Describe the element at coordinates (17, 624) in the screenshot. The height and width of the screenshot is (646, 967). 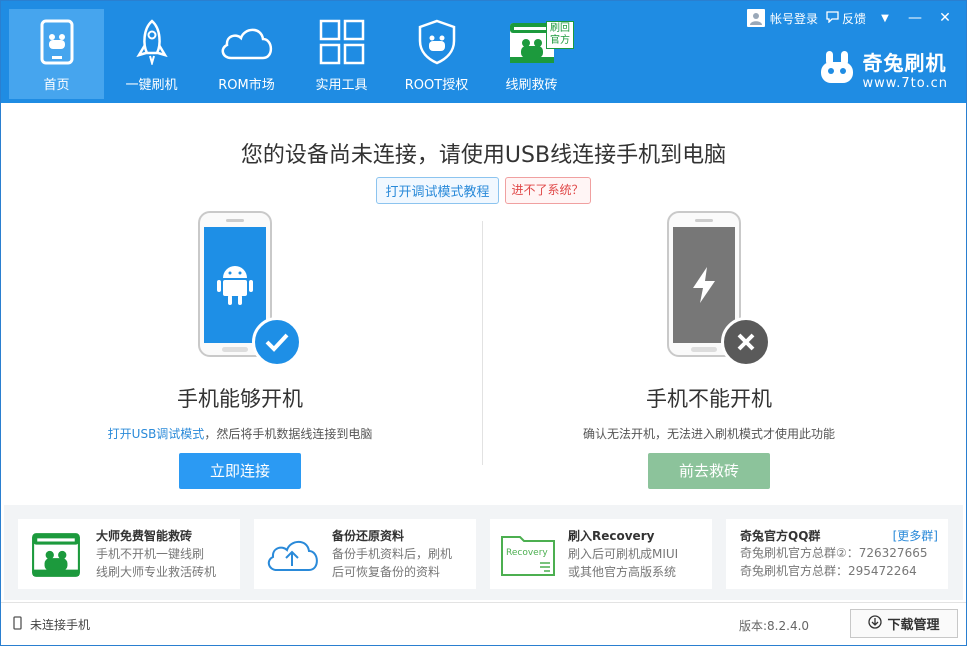
I see `phone-small-icon` at that location.